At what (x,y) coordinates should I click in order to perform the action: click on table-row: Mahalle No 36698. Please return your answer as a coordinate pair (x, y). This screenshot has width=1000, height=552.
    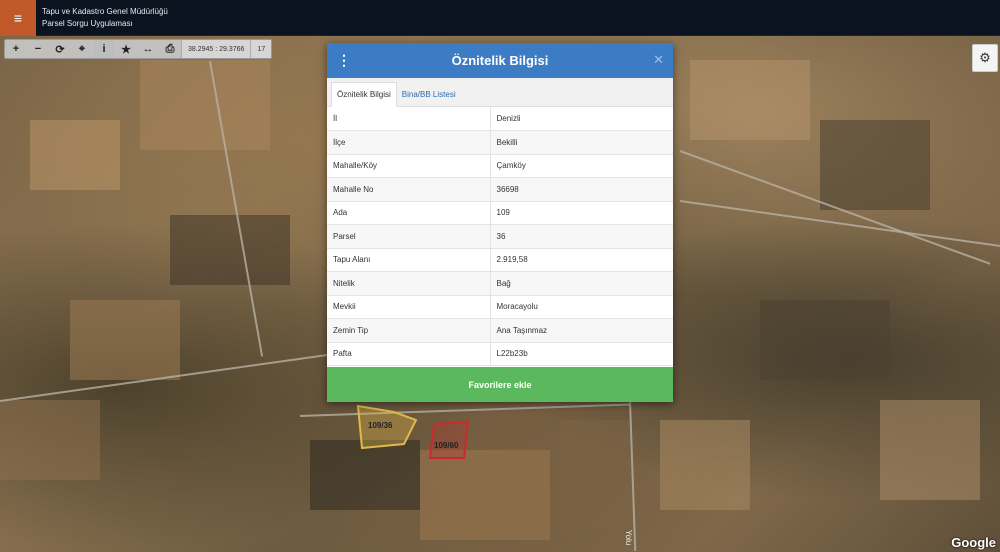
    Looking at the image, I should click on (500, 189).